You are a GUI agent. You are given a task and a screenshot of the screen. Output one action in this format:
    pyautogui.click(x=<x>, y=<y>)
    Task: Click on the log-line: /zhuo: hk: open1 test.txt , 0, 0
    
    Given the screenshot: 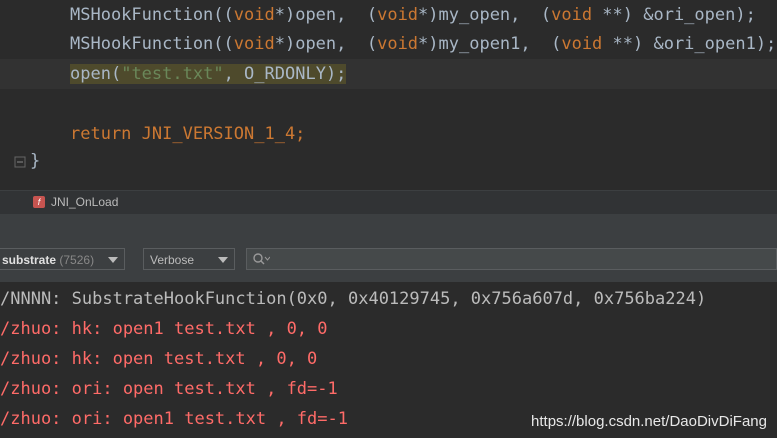 What is the action you would take?
    pyautogui.click(x=164, y=329)
    